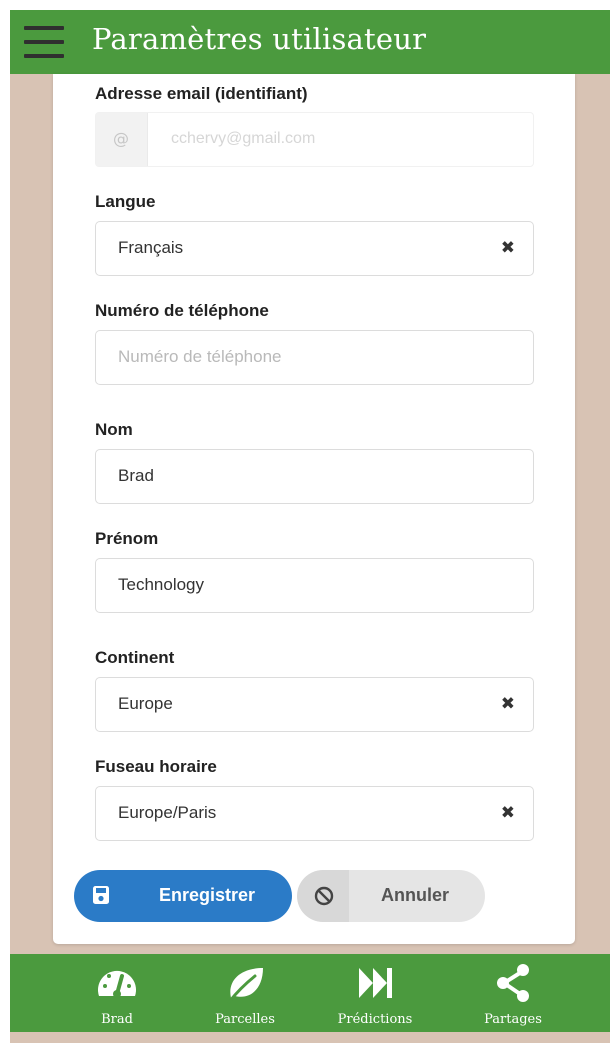 The height and width of the screenshot is (1043, 610). Describe the element at coordinates (259, 39) in the screenshot. I see `page-title: Paramètres utilisateur` at that location.